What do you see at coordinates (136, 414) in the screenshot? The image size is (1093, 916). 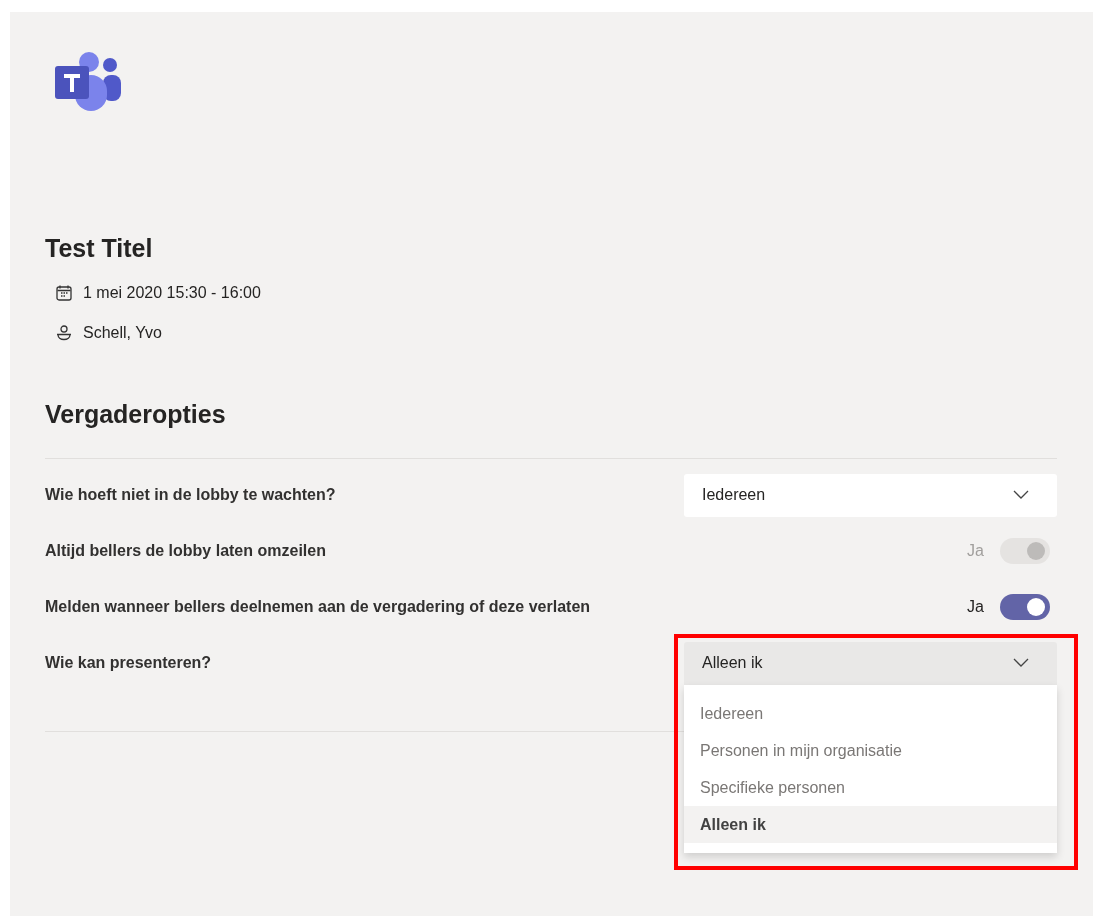 I see `section-title: Vergaderopties` at bounding box center [136, 414].